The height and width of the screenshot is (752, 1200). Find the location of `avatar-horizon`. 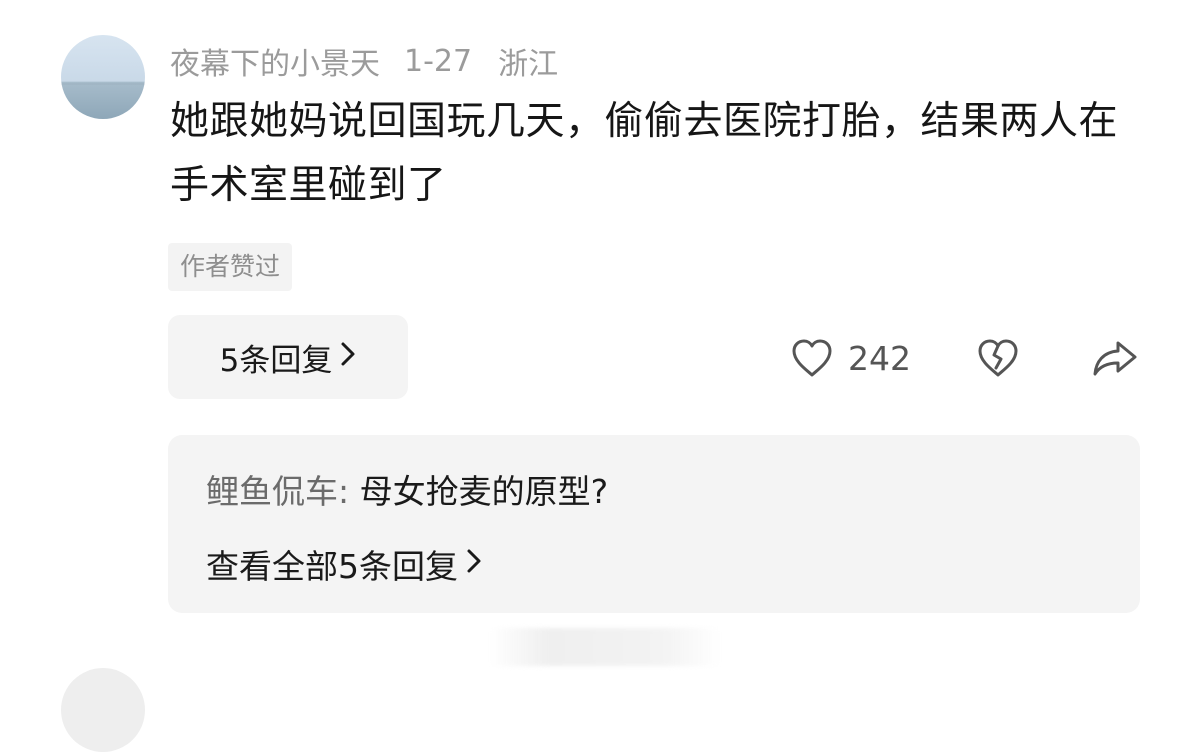

avatar-horizon is located at coordinates (103, 84).